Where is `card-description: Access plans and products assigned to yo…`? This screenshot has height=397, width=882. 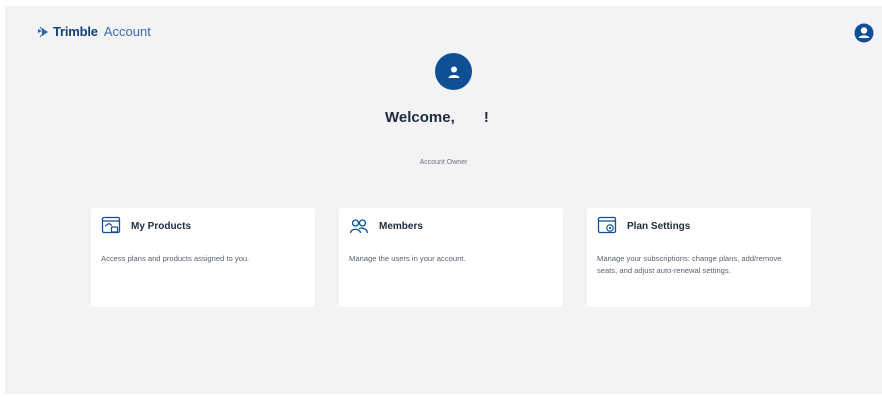 card-description: Access plans and products assigned to yo… is located at coordinates (175, 258).